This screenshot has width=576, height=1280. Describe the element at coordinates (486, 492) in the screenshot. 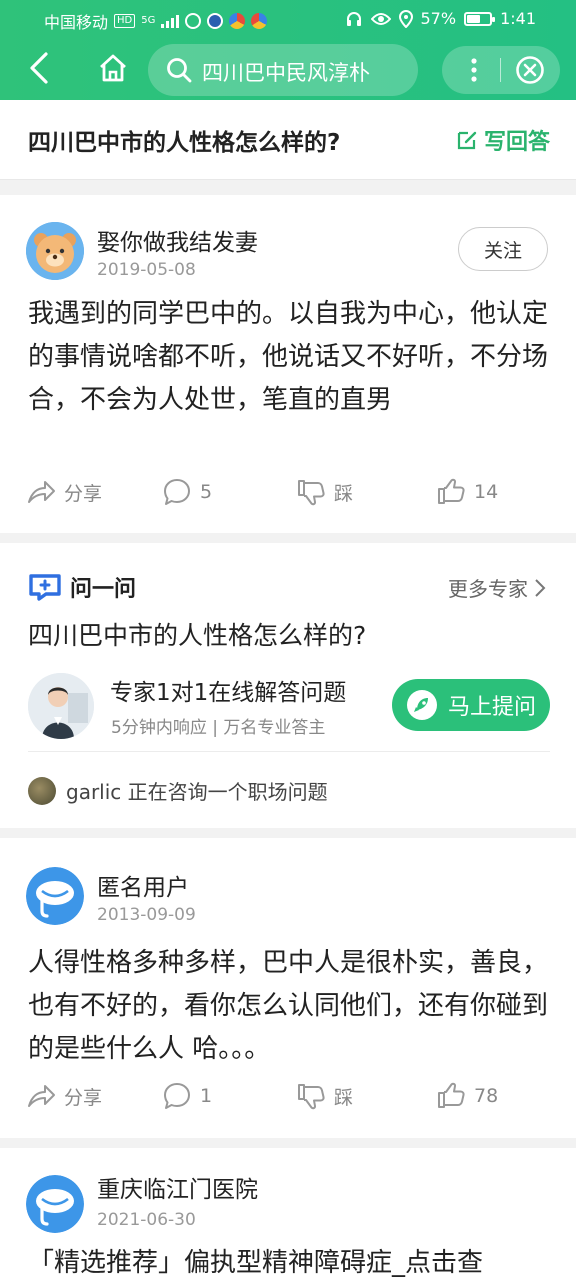

I see `like-count: 14` at that location.